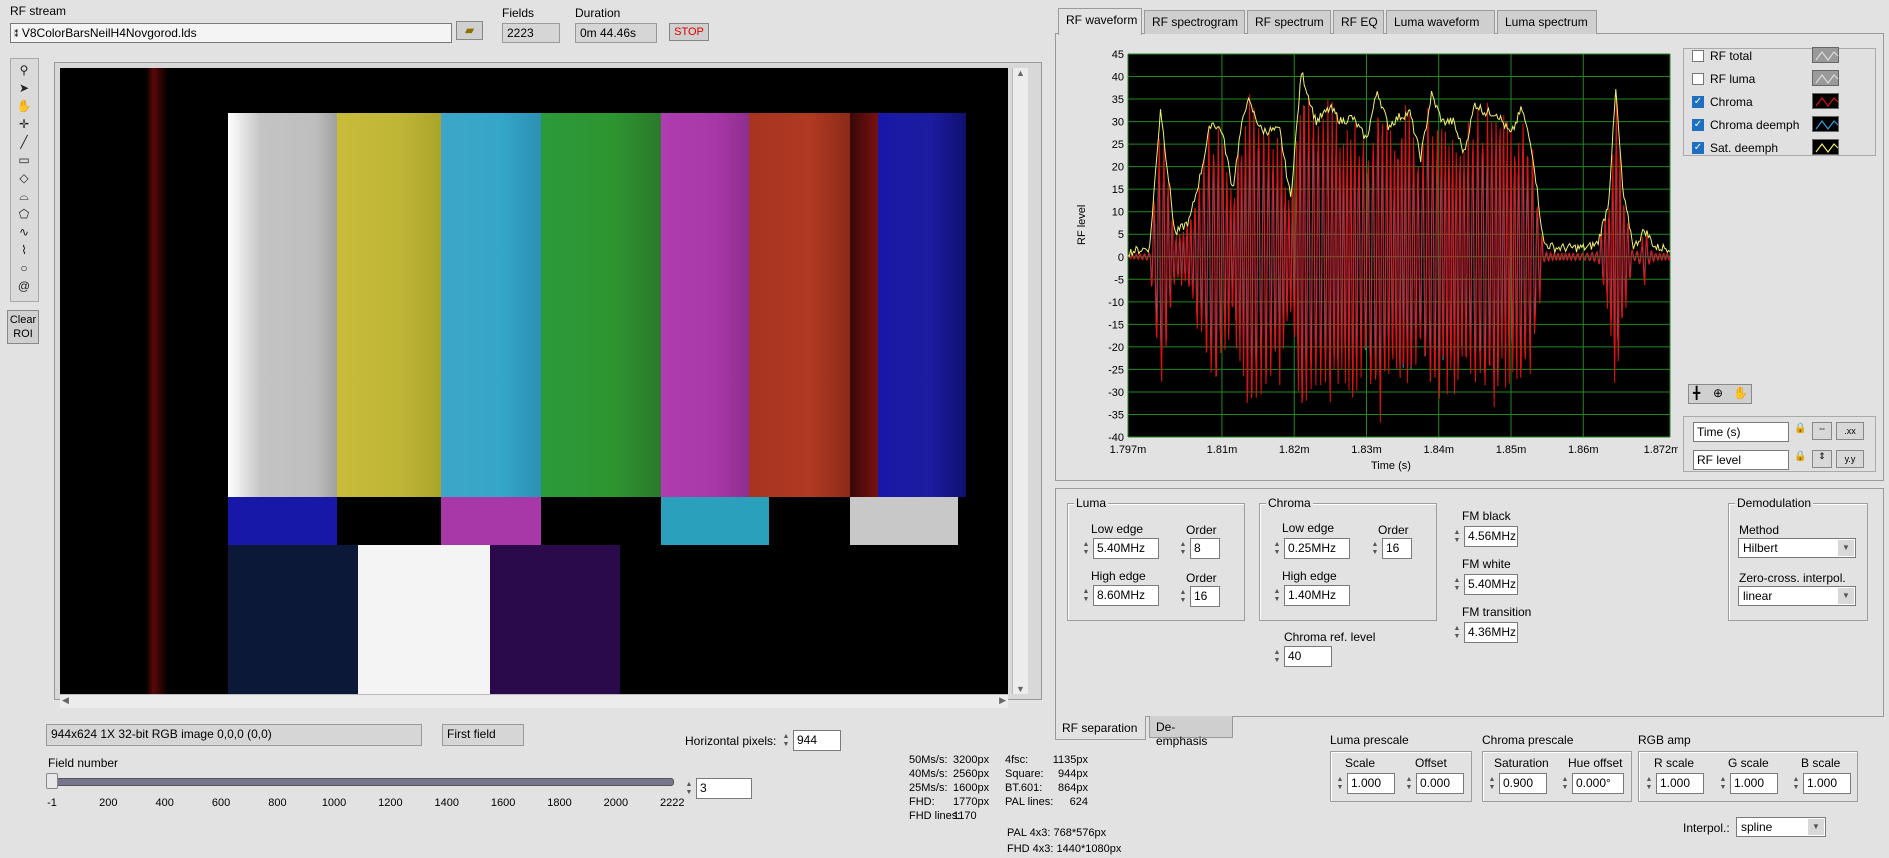 The height and width of the screenshot is (858, 1889). Describe the element at coordinates (1523, 783) in the screenshot. I see `saturation-input: 0.900` at that location.